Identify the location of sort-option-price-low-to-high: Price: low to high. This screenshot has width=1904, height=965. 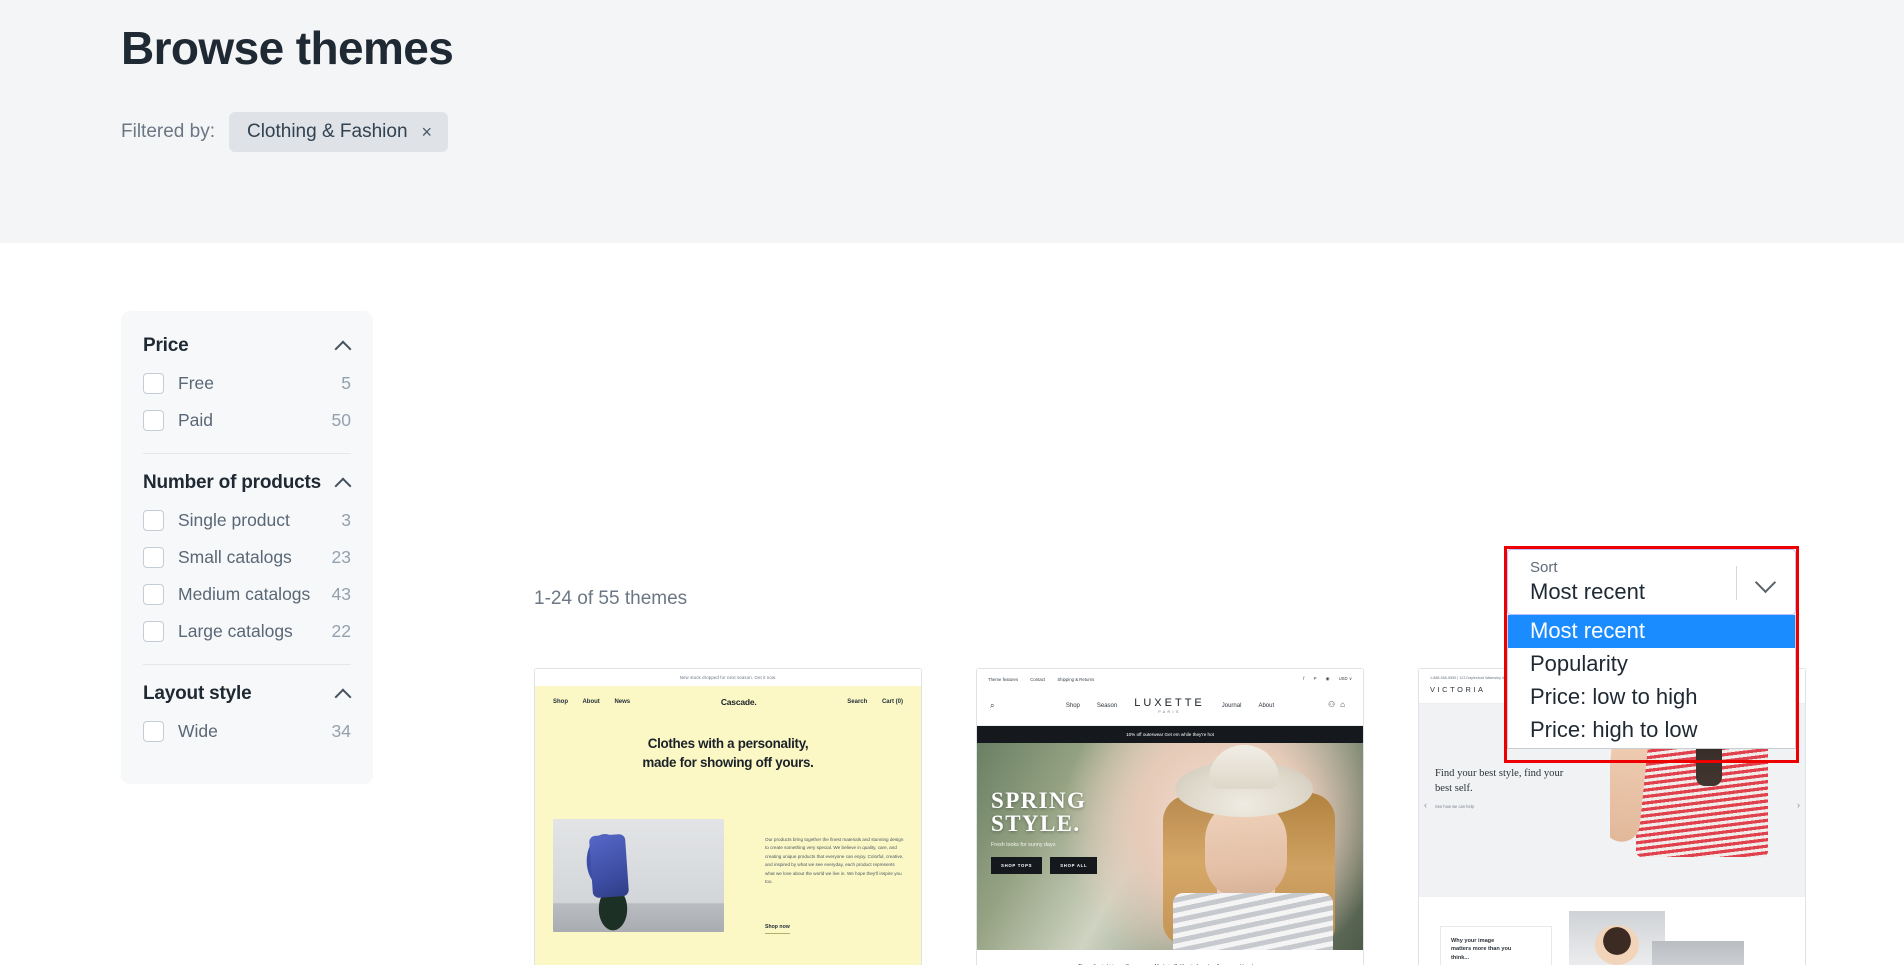
(1651, 697).